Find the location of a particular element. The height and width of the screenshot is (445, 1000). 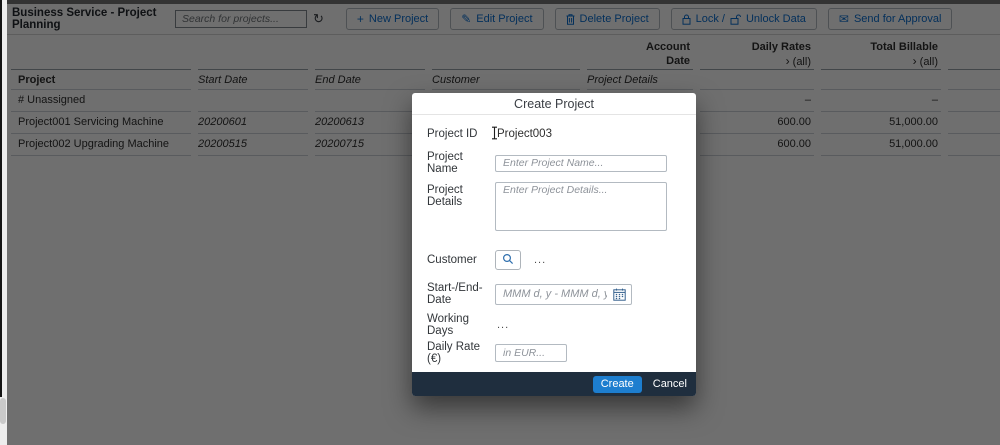

project-name-row: Project Name is located at coordinates (554, 163).